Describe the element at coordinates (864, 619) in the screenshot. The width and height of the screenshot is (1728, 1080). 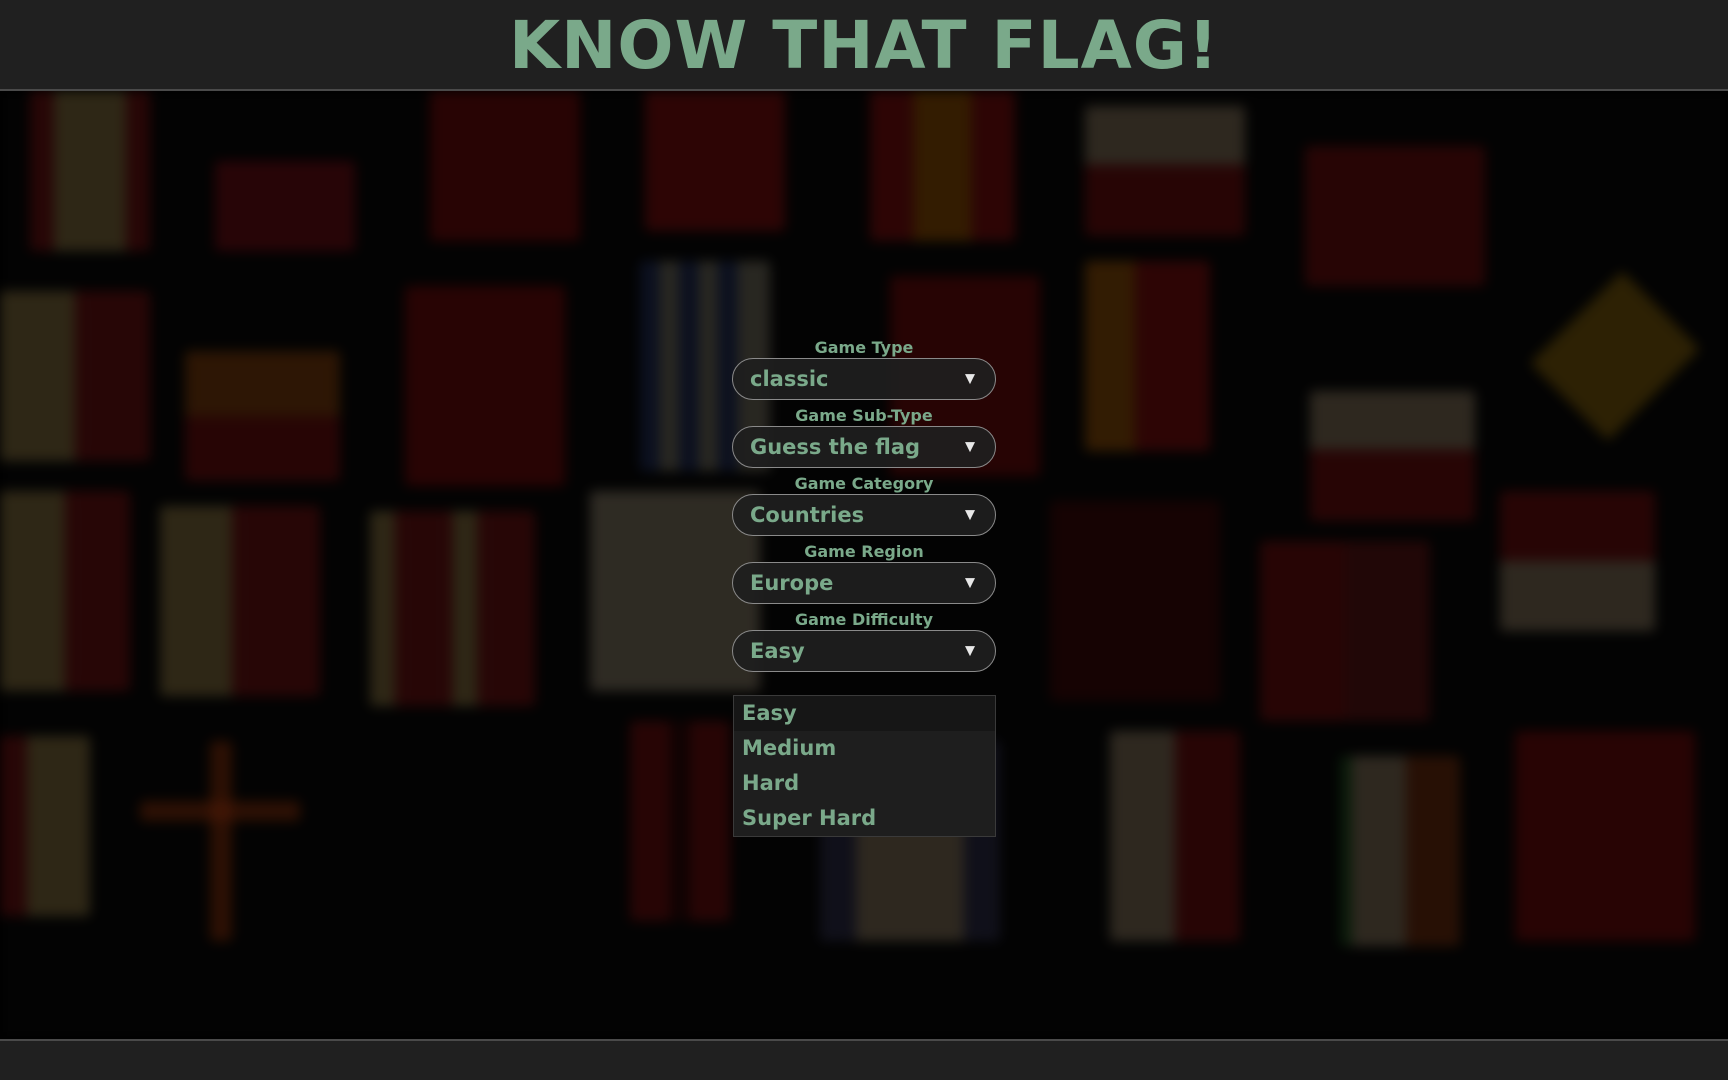
I see `game-difficulty-label: Game Difficulty` at that location.